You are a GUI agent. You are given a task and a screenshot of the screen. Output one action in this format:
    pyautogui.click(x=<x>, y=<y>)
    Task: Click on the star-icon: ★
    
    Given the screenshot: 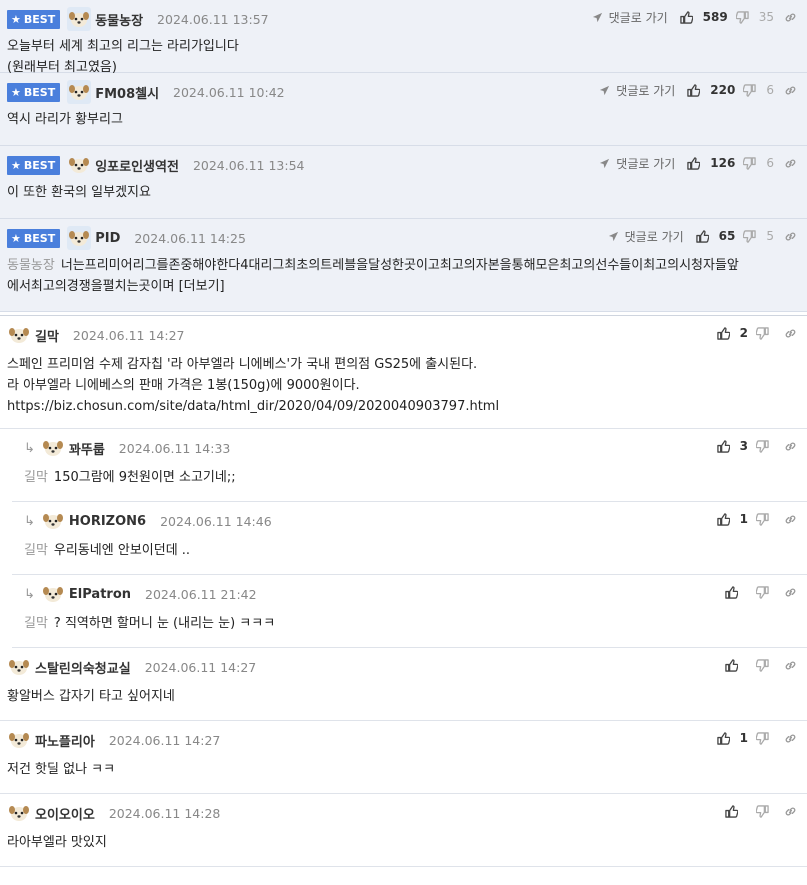 What is the action you would take?
    pyautogui.click(x=16, y=238)
    